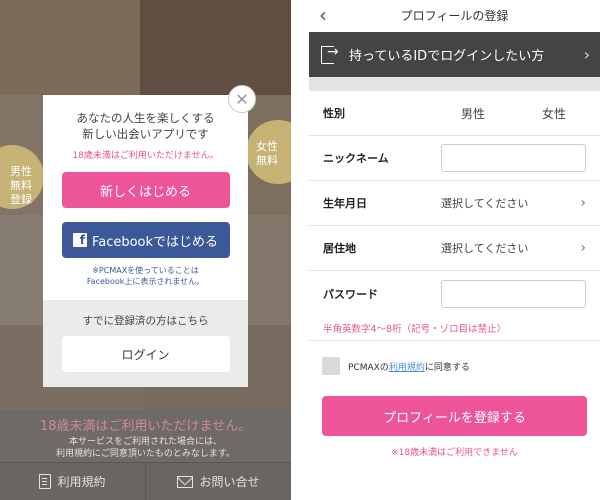 Image resolution: width=600 pixels, height=500 pixels. What do you see at coordinates (81, 482) in the screenshot?
I see `terms-label: 利用規約` at bounding box center [81, 482].